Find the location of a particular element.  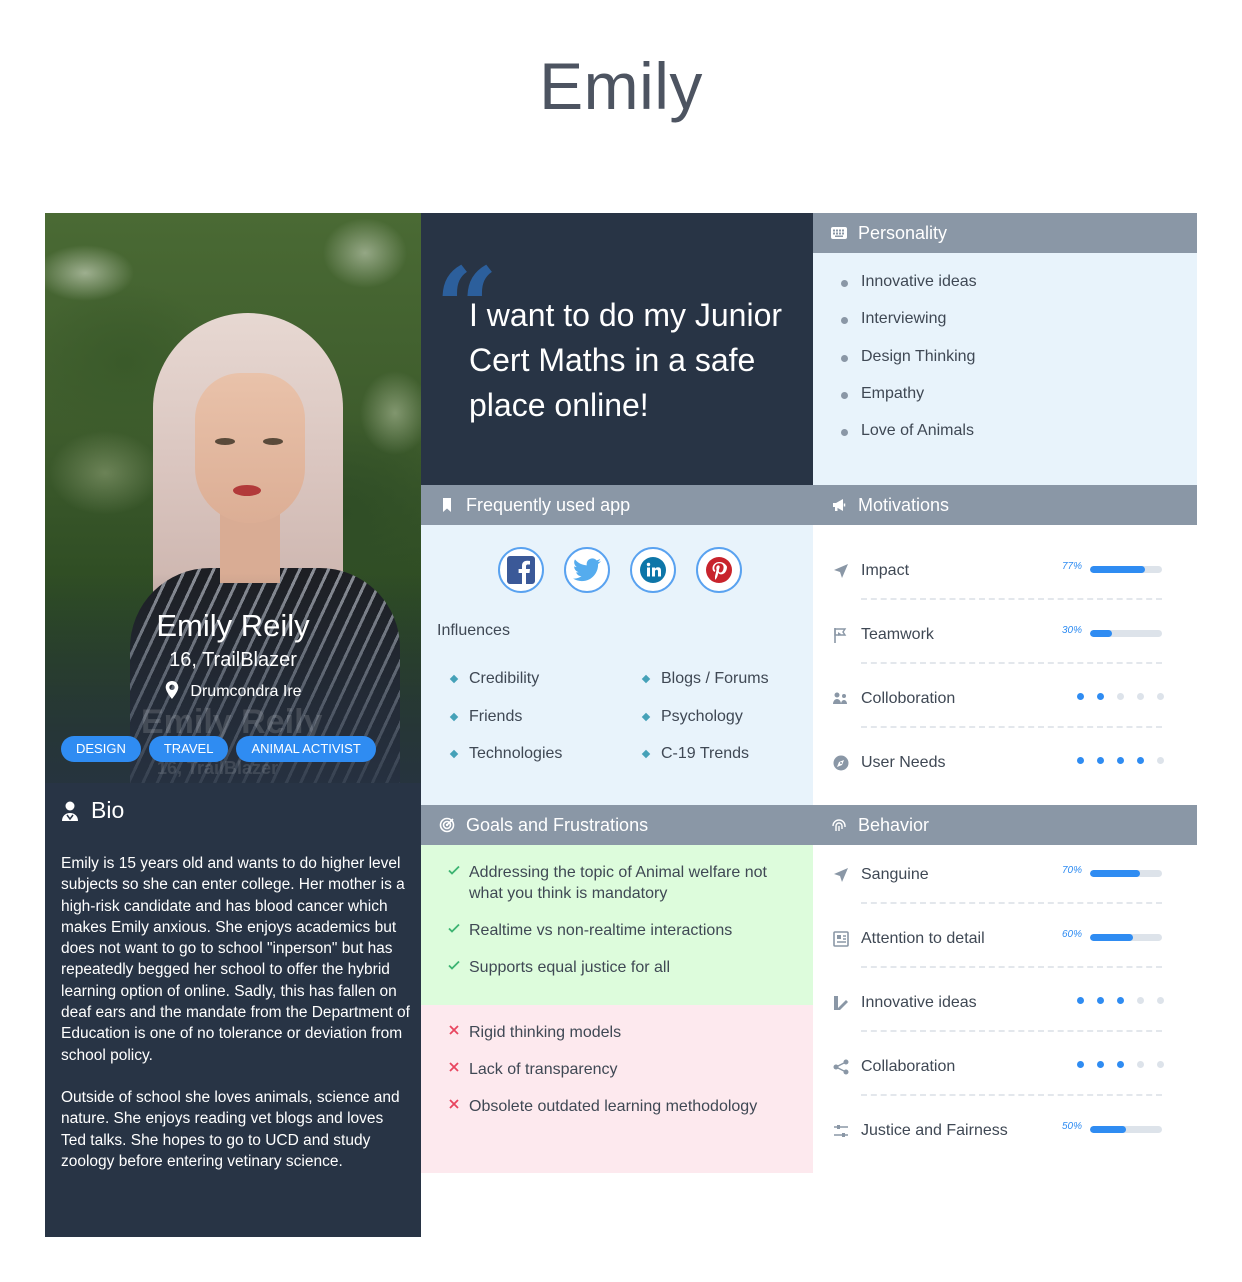

share-icon is located at coordinates (841, 1067).